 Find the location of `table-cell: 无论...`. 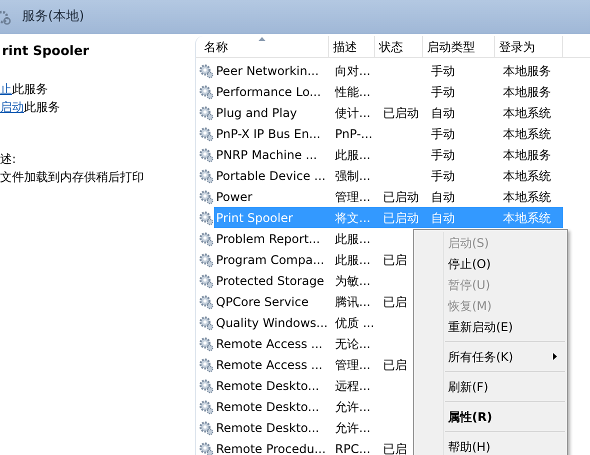

table-cell: 无论... is located at coordinates (352, 343).